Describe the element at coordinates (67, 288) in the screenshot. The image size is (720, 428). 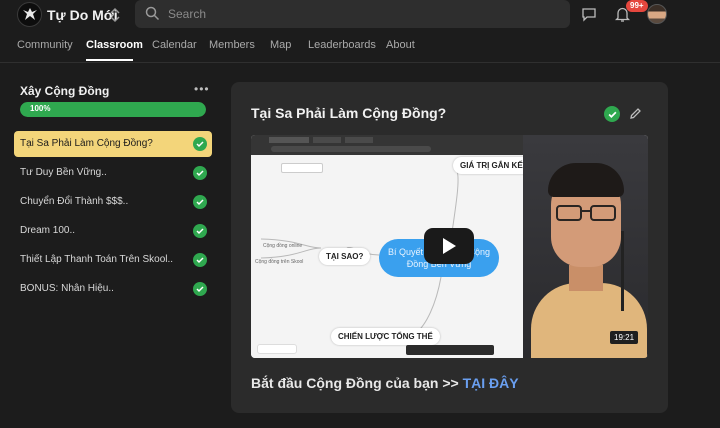
I see `lesson-label: BONUS: Nhân Hiệu..` at that location.